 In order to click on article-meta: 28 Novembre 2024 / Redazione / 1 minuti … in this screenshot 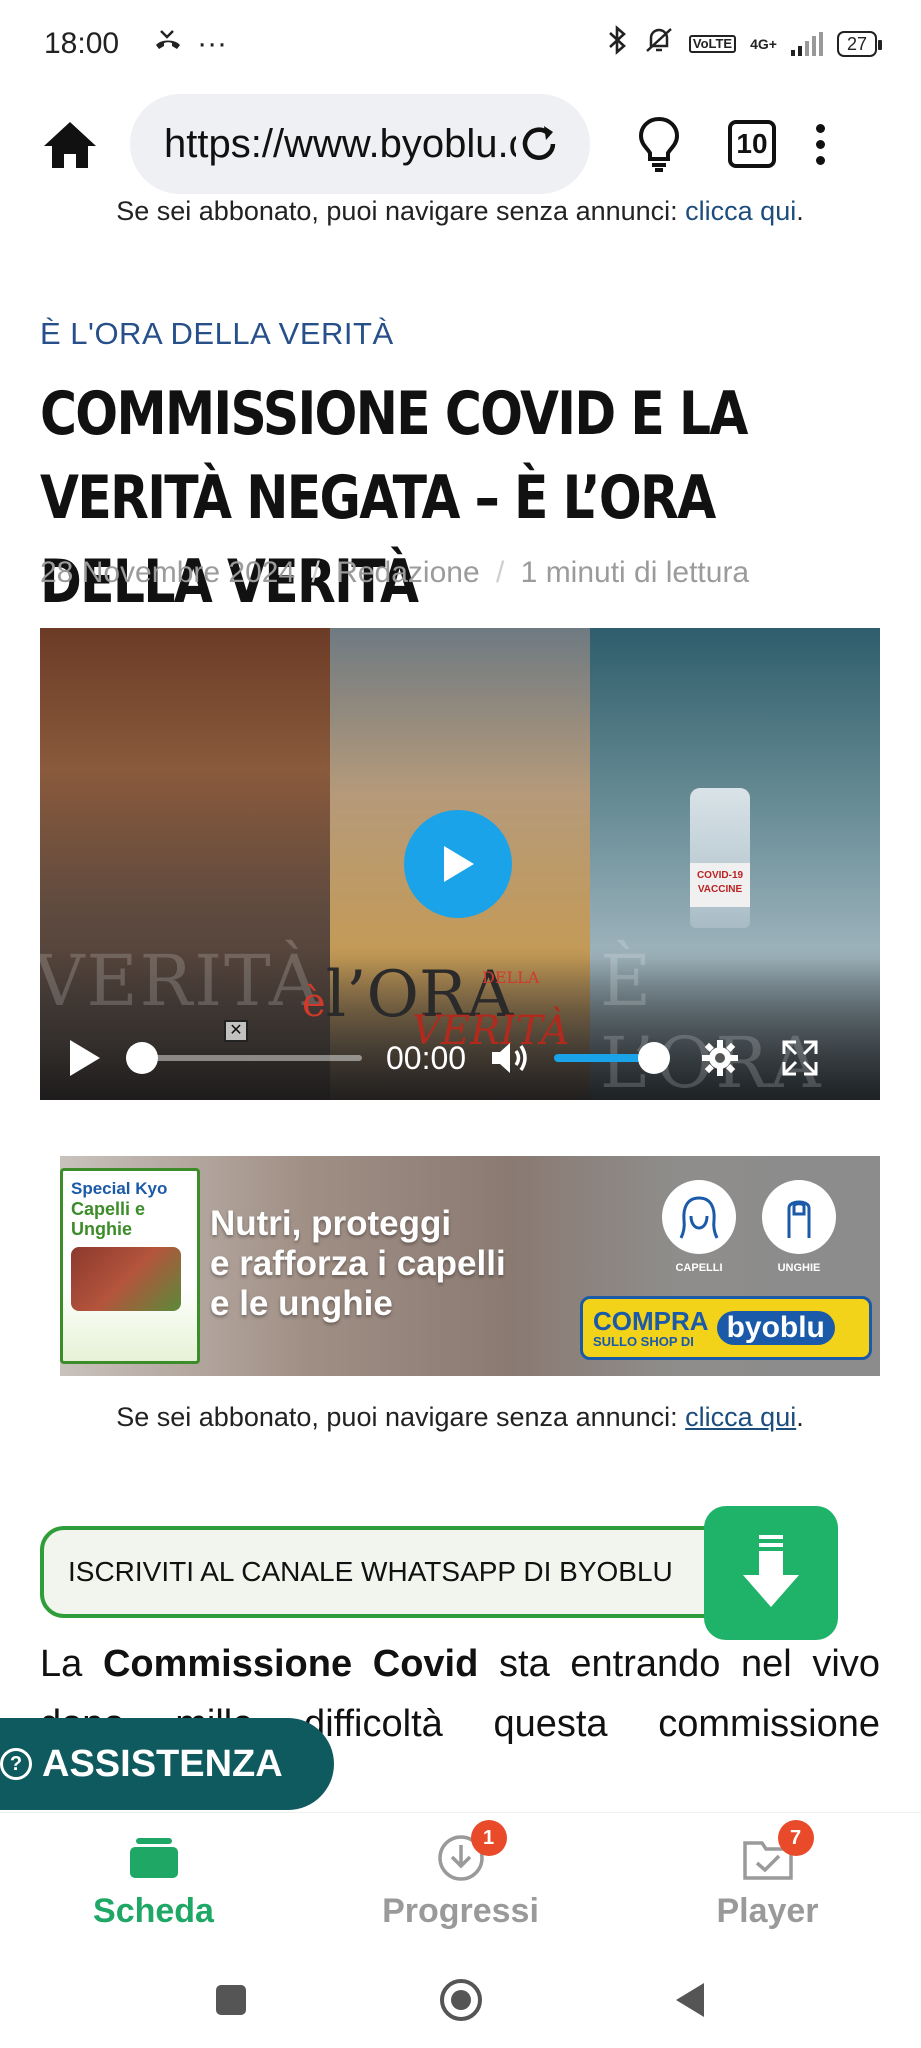, I will do `click(395, 572)`.